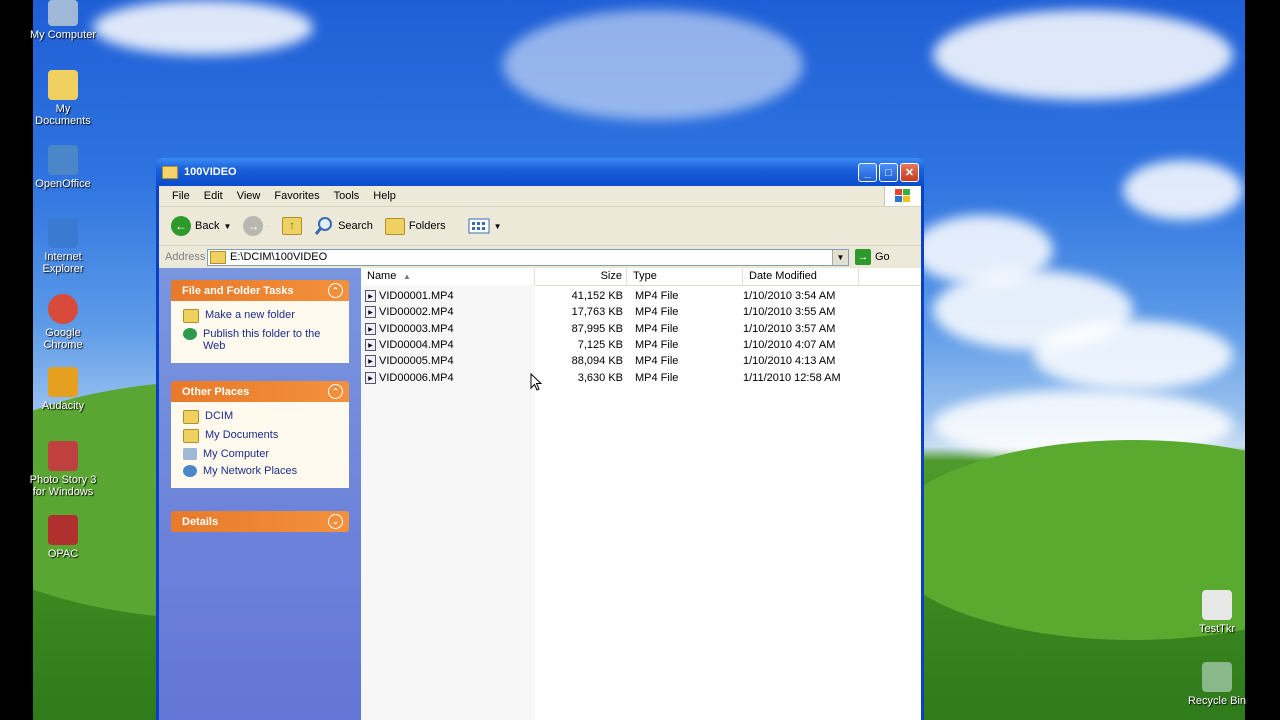  Describe the element at coordinates (416, 345) in the screenshot. I see `file-name: VID00004.MP4` at that location.